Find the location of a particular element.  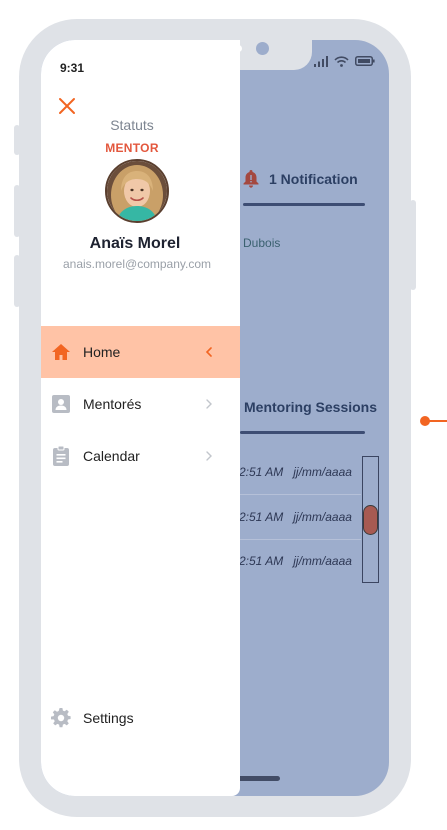

menu-item-label: Mentorés is located at coordinates (112, 404).